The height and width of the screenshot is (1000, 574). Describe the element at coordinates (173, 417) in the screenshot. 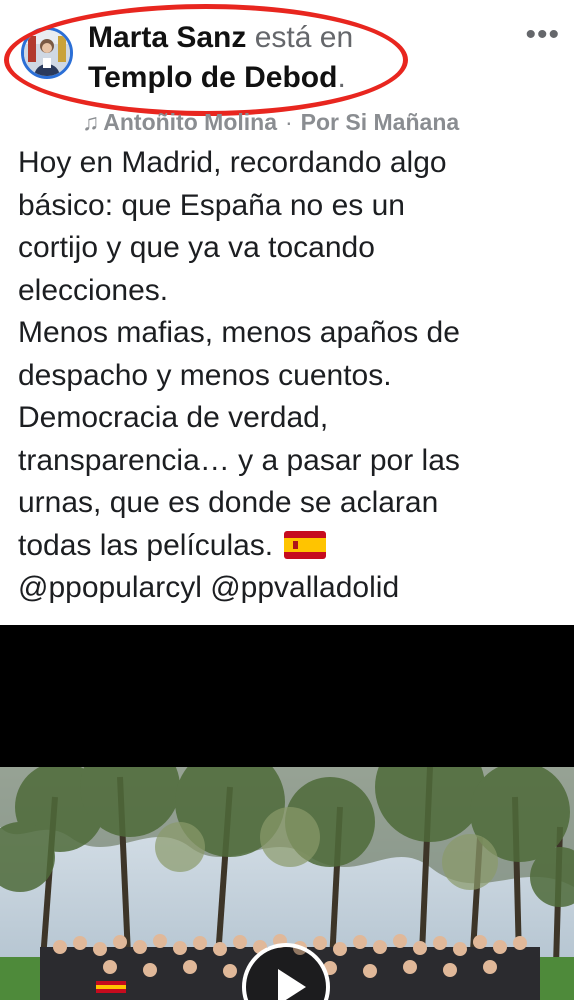

I see `post-line: Democracia de verdad,` at that location.